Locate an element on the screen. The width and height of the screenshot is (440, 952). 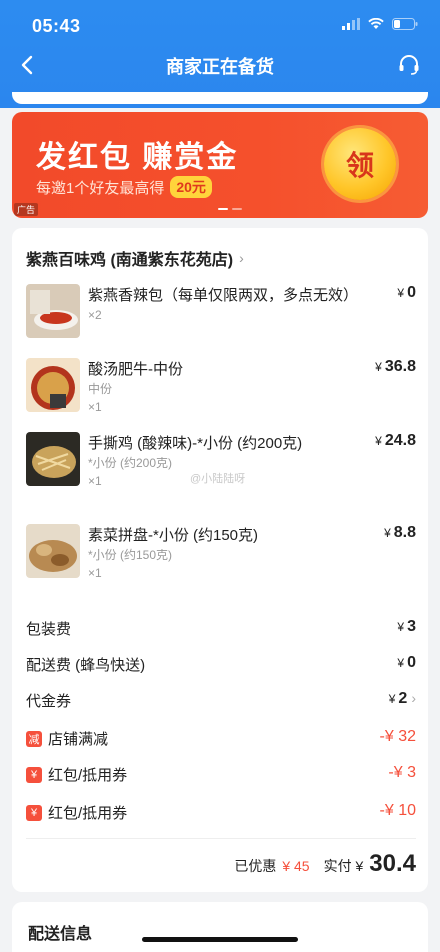
nav-bar: 商家正在备货 is located at coordinates (220, 66).